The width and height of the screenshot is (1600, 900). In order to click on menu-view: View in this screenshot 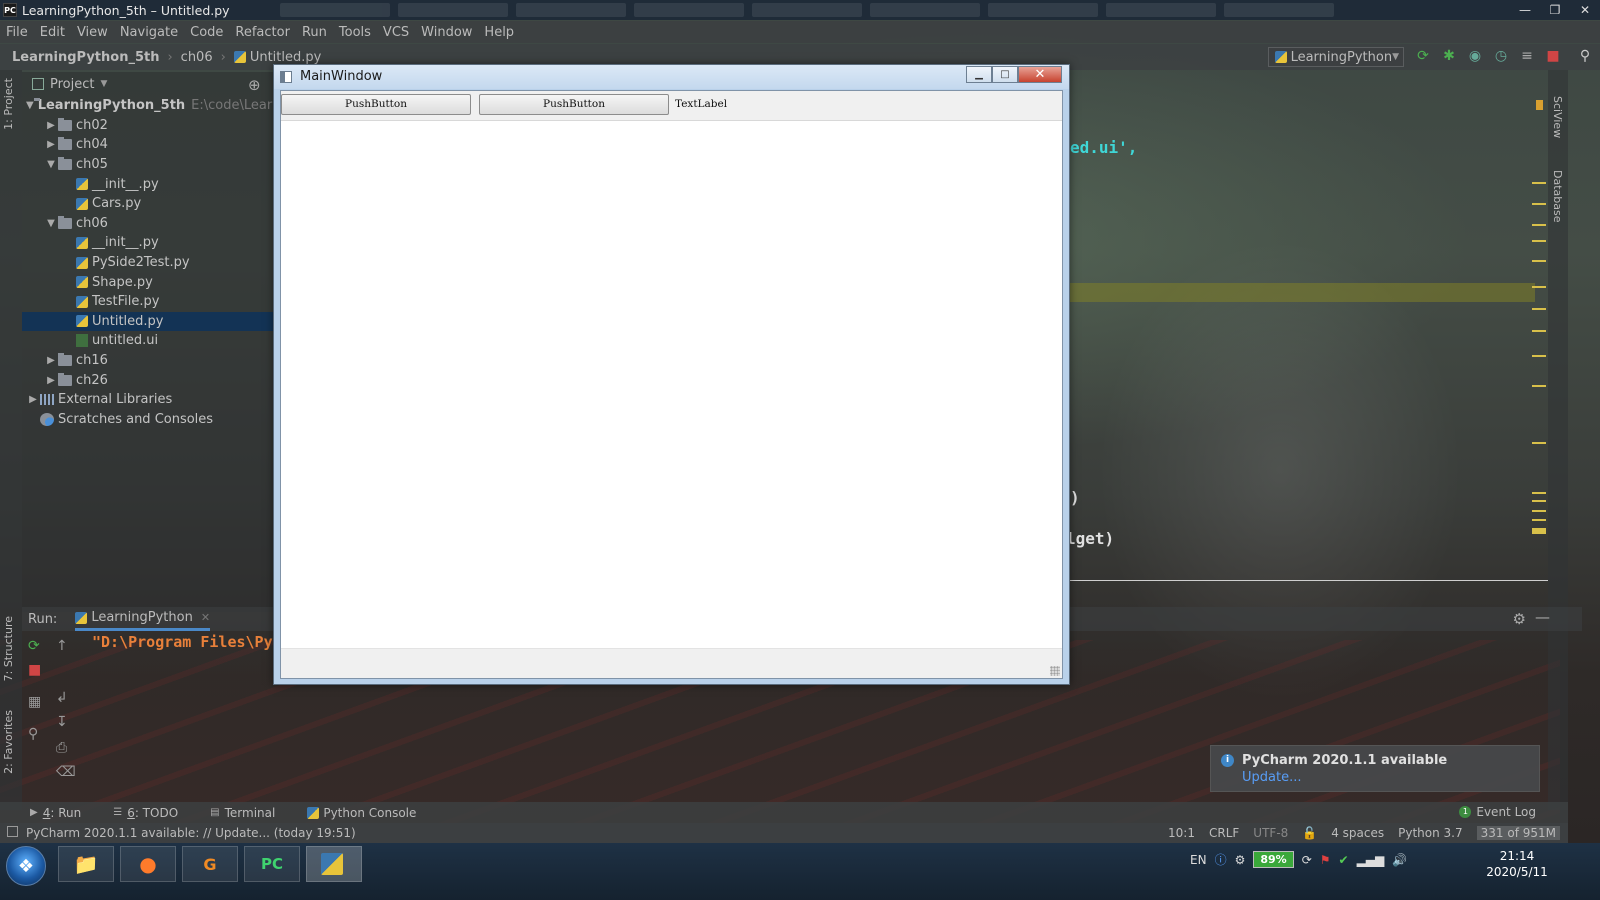, I will do `click(92, 32)`.